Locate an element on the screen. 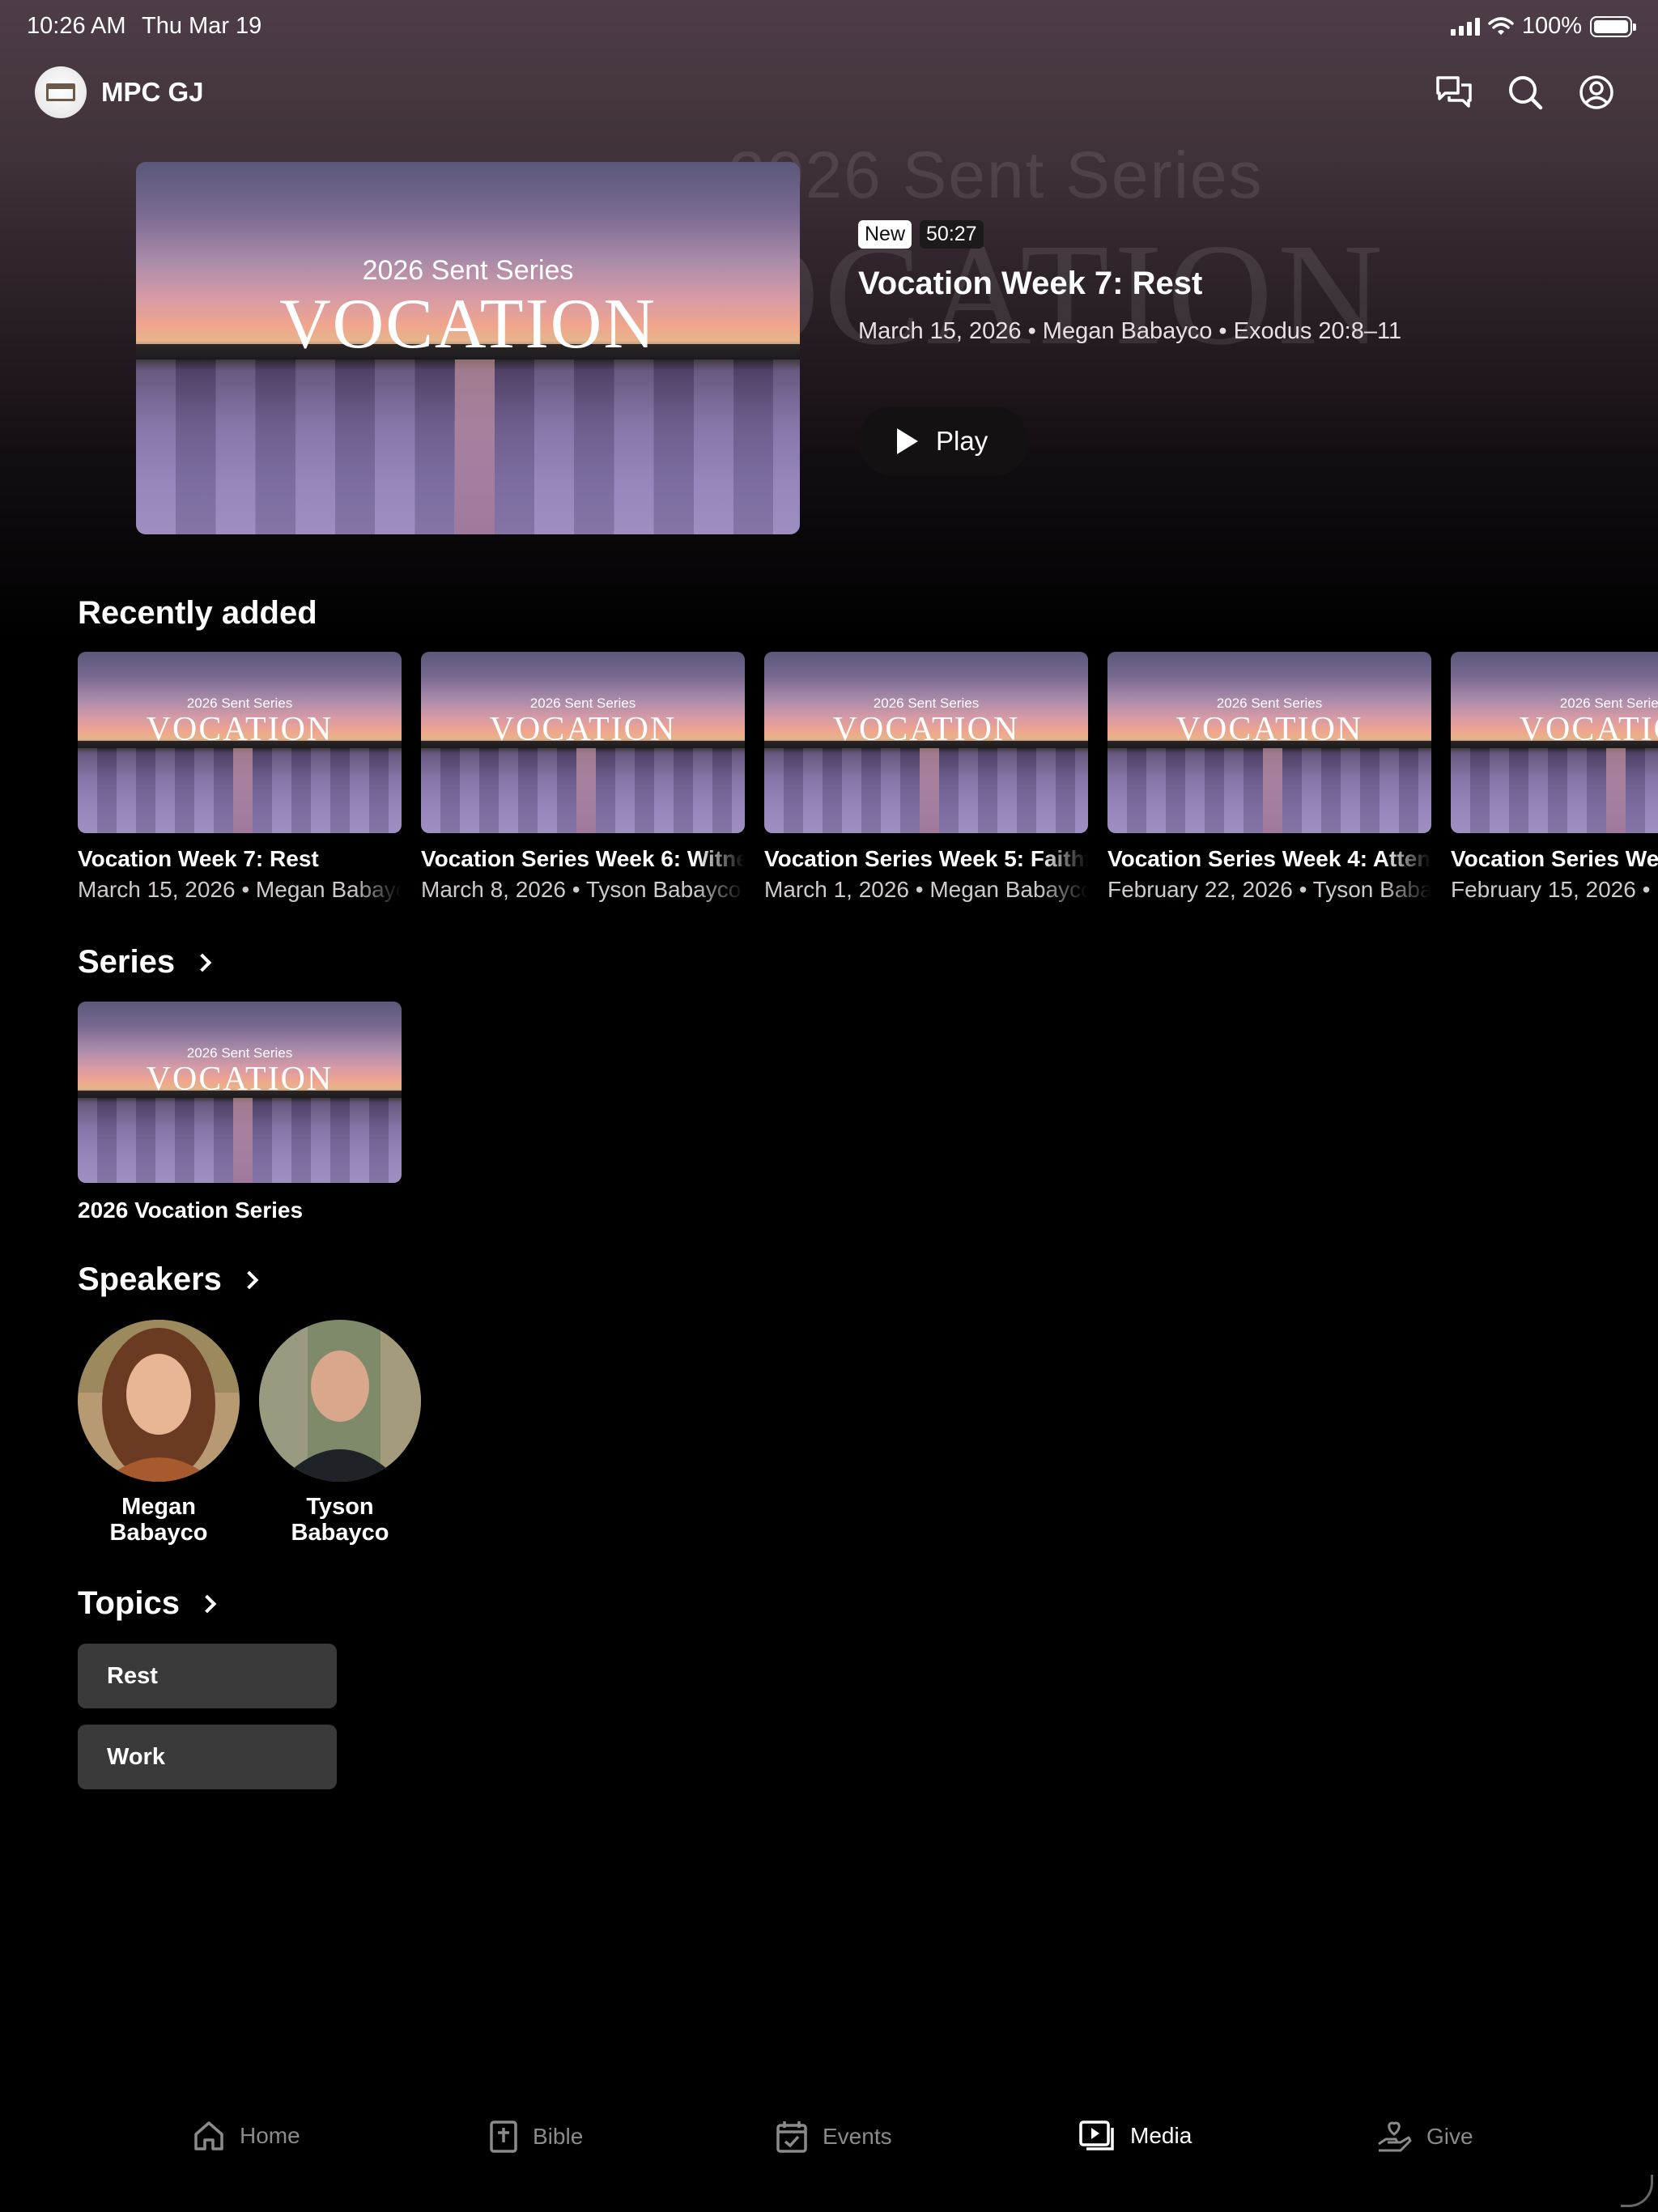  series-heading: Series is located at coordinates (145, 962).